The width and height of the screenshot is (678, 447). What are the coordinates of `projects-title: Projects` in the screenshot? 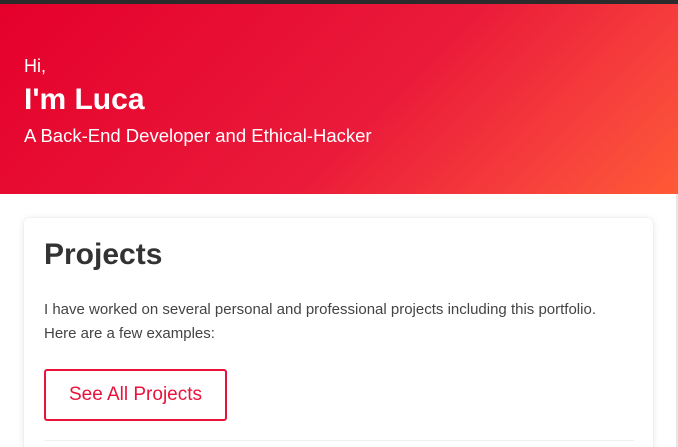 It's located at (103, 254).